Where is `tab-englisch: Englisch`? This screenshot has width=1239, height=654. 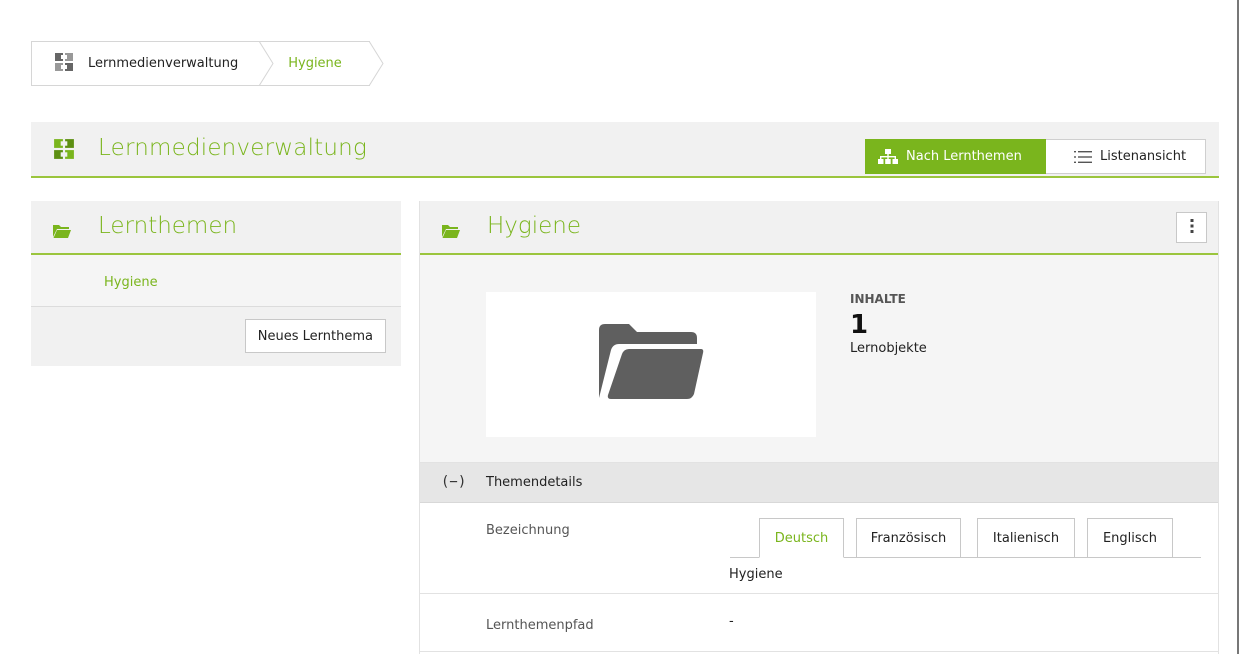
tab-englisch: Englisch is located at coordinates (1130, 538).